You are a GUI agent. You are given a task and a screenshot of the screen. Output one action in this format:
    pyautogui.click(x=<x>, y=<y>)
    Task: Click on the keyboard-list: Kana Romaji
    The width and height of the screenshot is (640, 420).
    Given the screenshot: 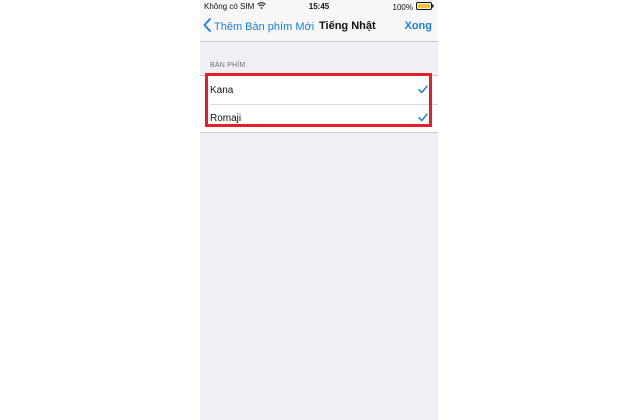 What is the action you would take?
    pyautogui.click(x=319, y=104)
    